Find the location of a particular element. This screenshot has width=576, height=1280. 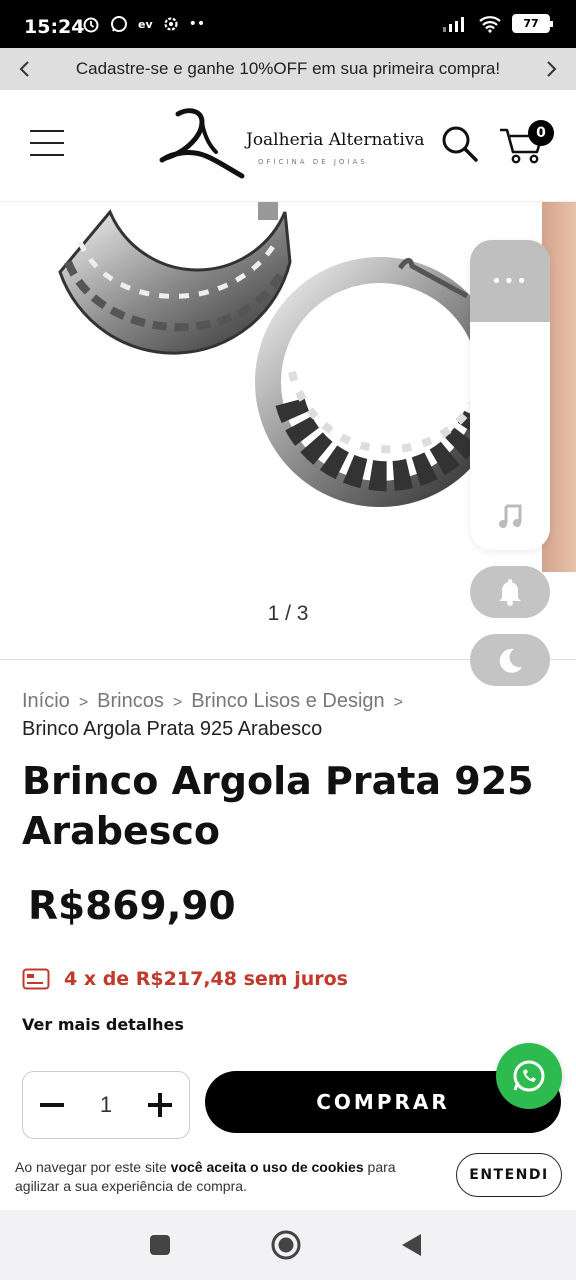

menu-button is located at coordinates (47, 144).